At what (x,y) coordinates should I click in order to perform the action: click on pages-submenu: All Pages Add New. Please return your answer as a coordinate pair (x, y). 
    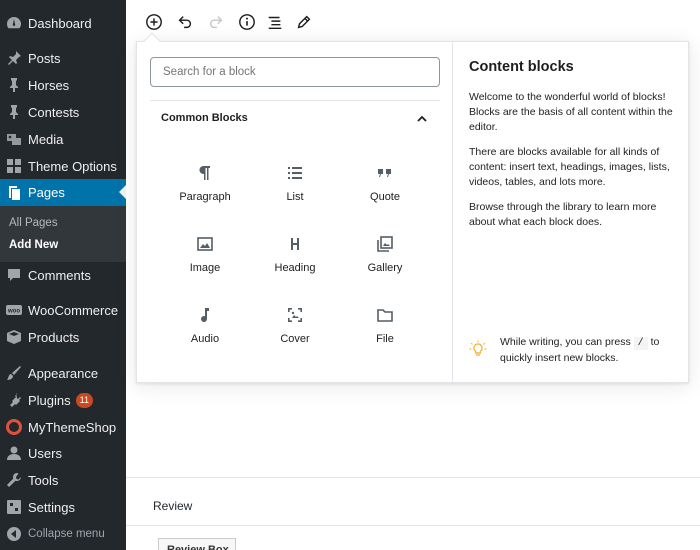
    Looking at the image, I should click on (63, 234).